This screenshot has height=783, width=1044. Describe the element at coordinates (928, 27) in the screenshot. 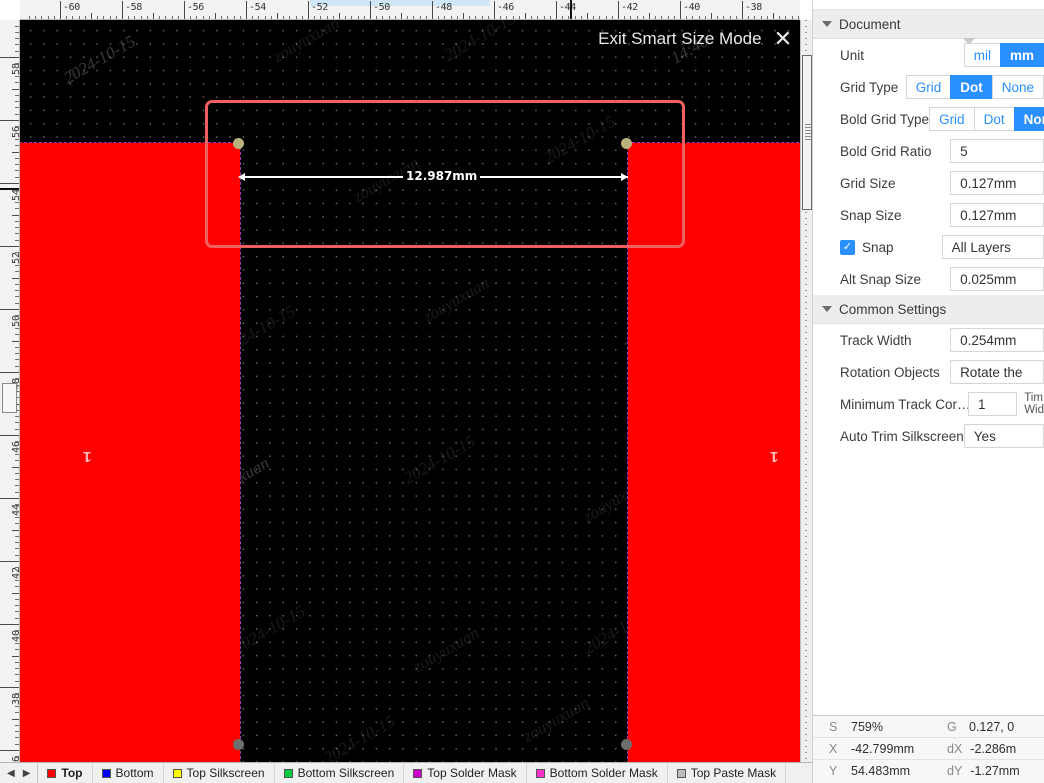

I see `section-header-document: Document` at that location.